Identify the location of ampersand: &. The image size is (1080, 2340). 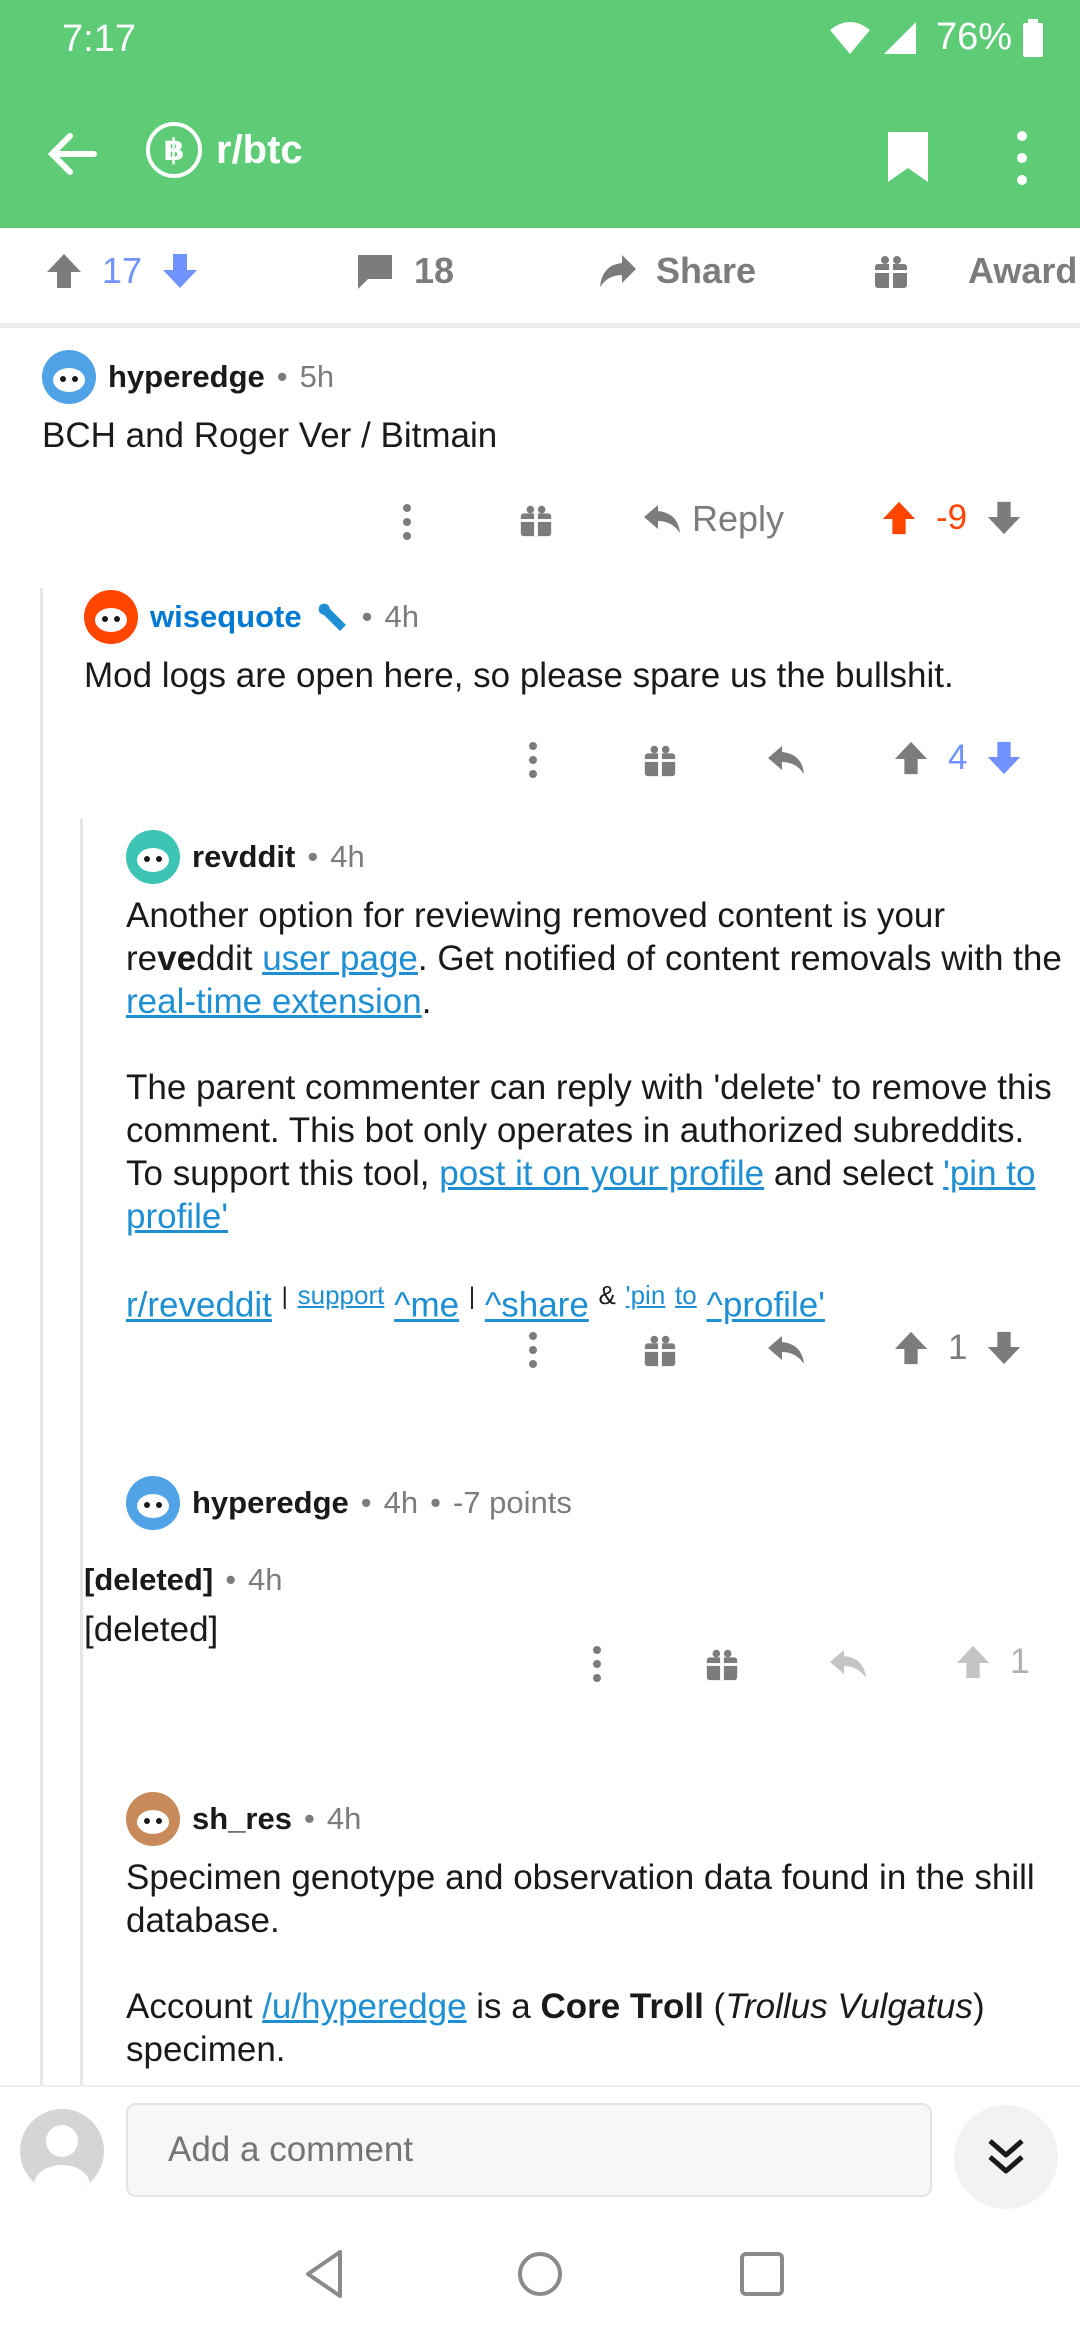
(607, 1295).